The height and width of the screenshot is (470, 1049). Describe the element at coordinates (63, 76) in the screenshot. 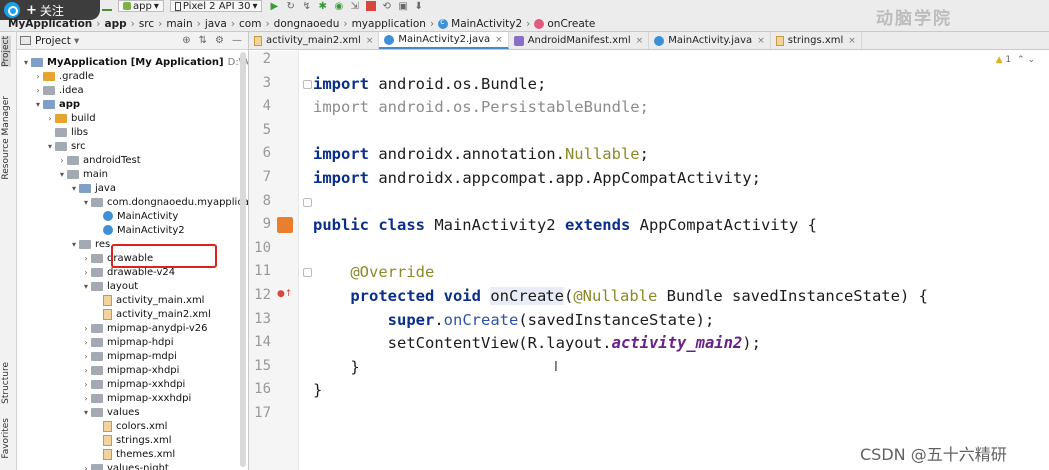

I see `tree-item: › .gradle` at that location.